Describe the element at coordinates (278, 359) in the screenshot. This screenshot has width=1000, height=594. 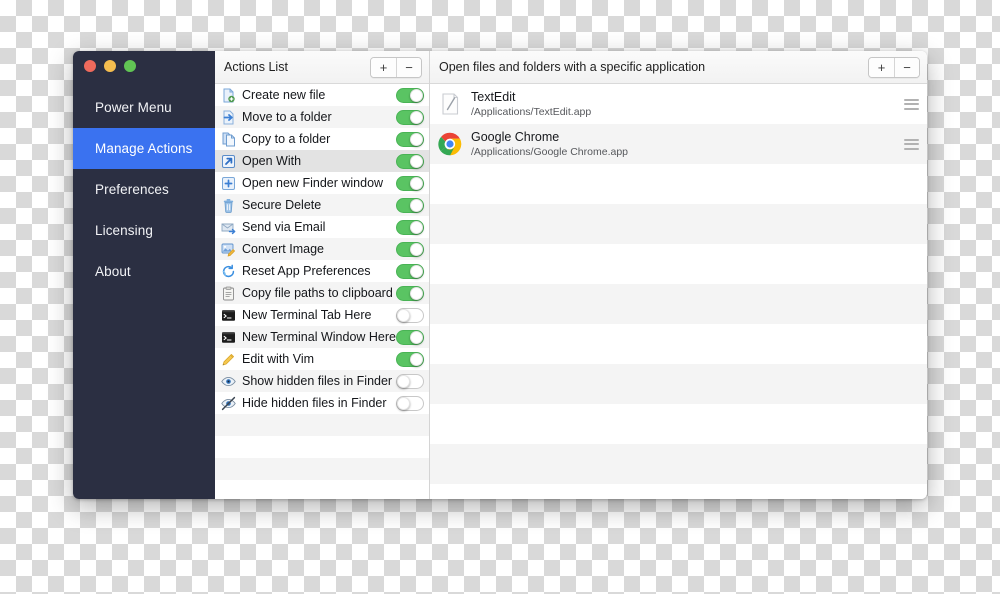
I see `action-label: Edit with Vim` at that location.